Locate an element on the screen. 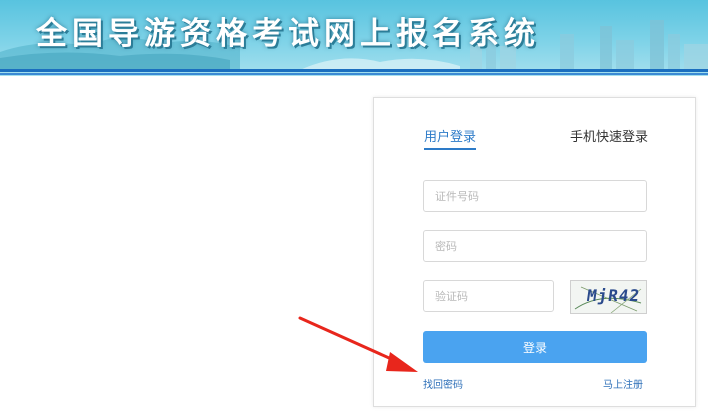 The image size is (708, 416). password-input is located at coordinates (535, 246).